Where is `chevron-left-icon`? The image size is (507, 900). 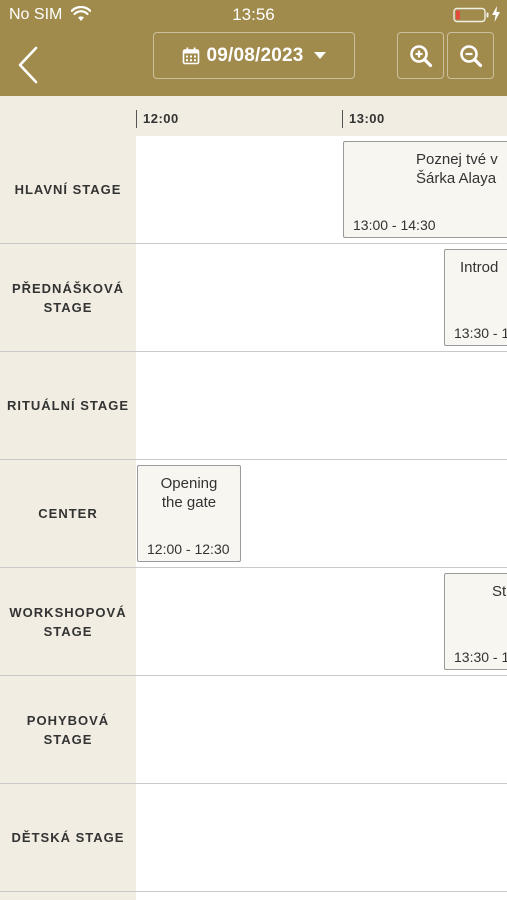
chevron-left-icon is located at coordinates (28, 65).